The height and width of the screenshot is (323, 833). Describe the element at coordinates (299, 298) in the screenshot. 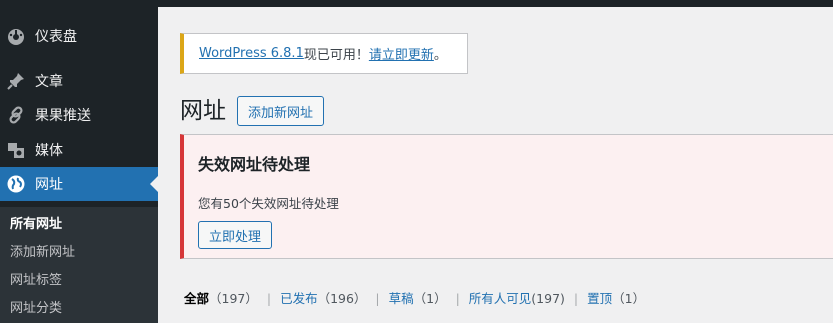

I see `filter-published: 已发布` at that location.